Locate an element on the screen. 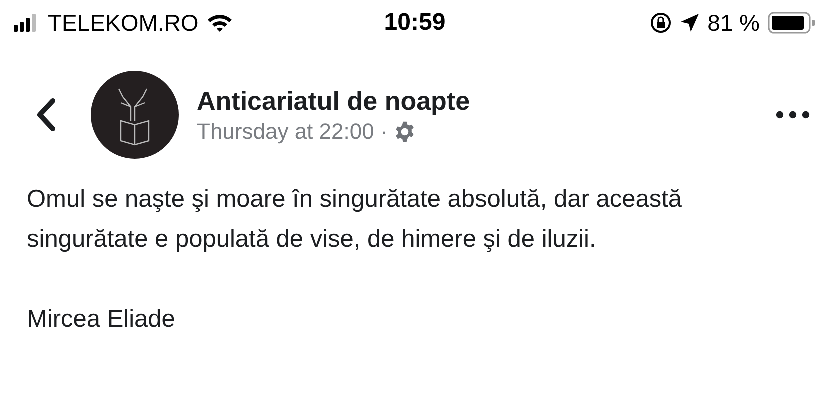  gear-icon is located at coordinates (405, 131).